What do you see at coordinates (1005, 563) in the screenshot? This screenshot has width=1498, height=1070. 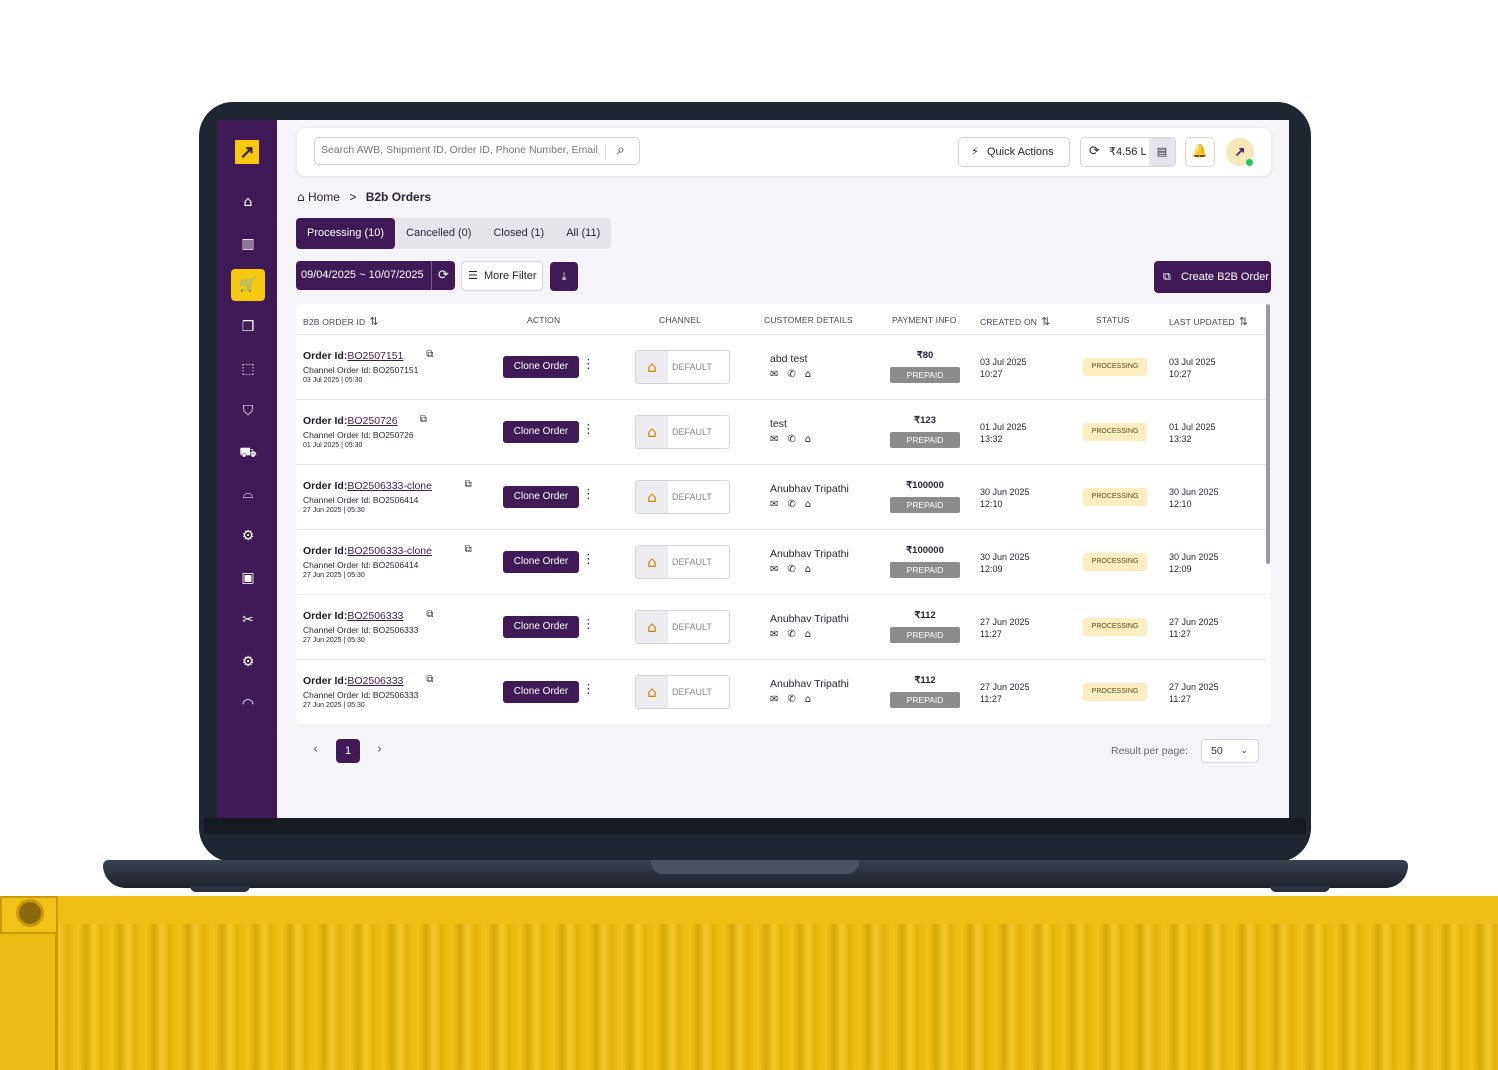 I see `created-on: 30 Jun 2025 12:09` at bounding box center [1005, 563].